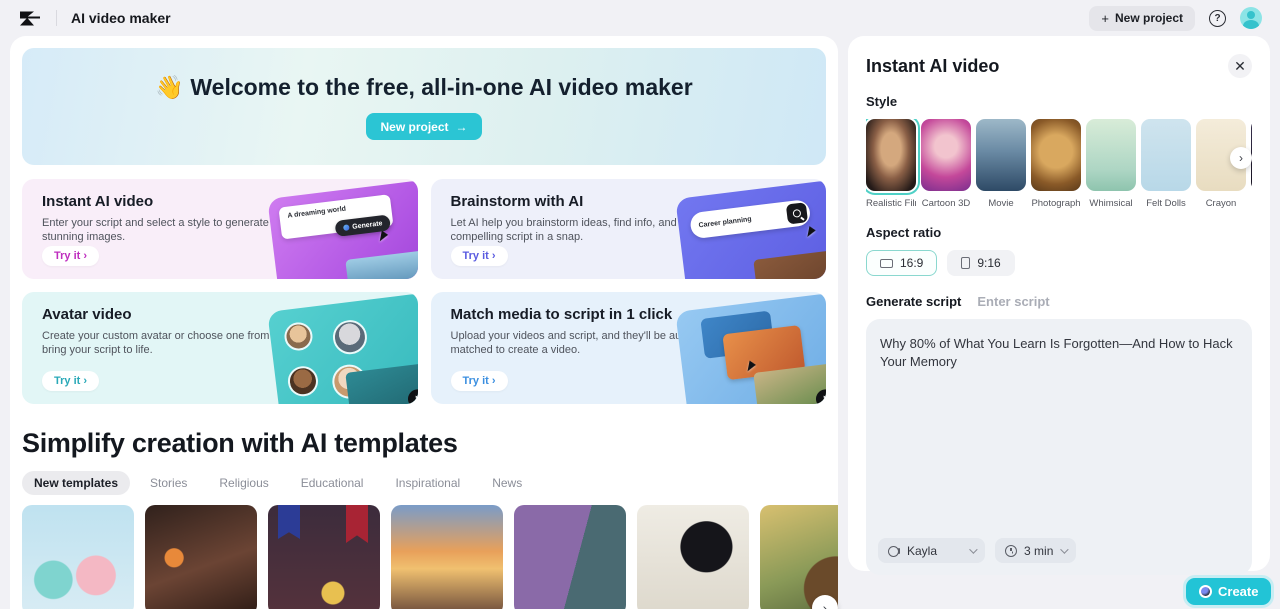 The height and width of the screenshot is (609, 1280). What do you see at coordinates (966, 263) in the screenshot?
I see `portrait-ratio-icon` at bounding box center [966, 263].